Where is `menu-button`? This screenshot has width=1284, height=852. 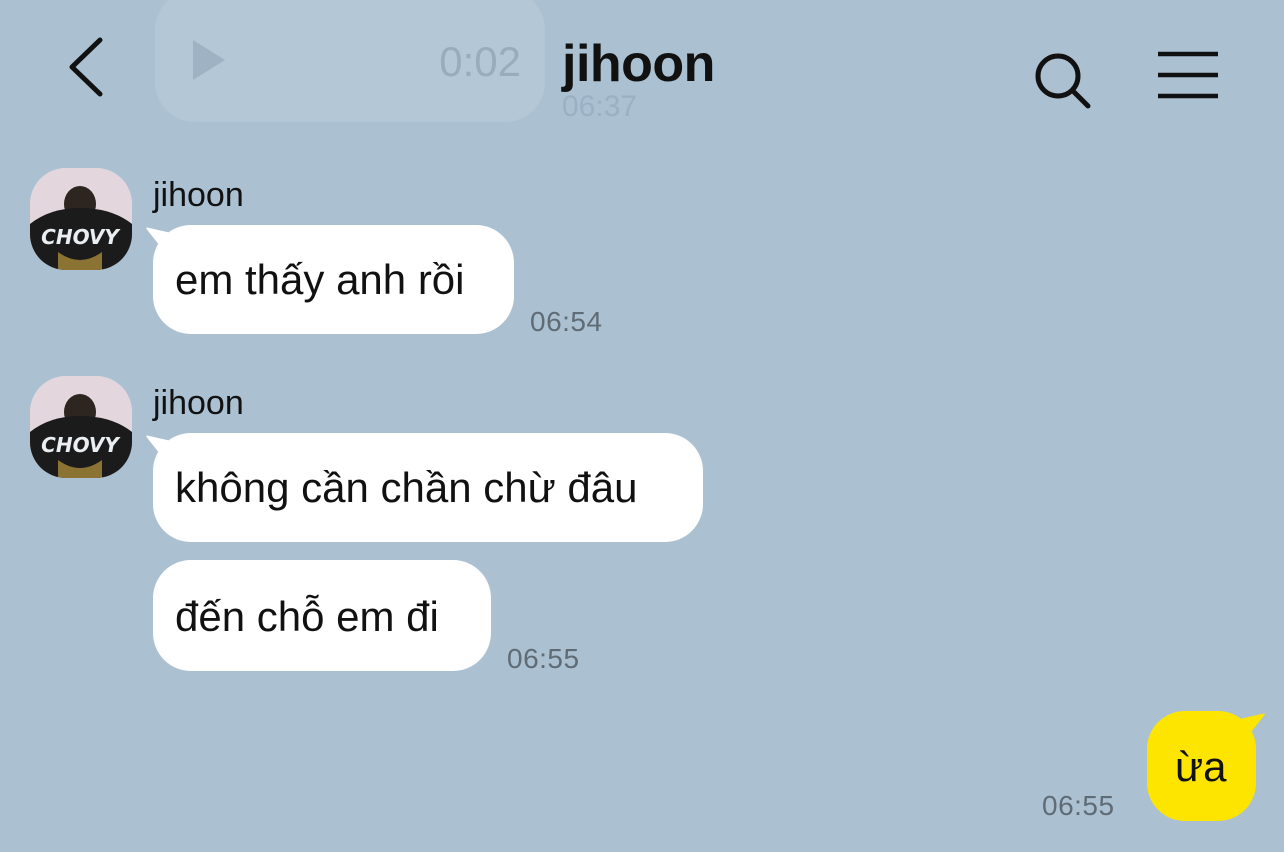
menu-button is located at coordinates (1188, 78).